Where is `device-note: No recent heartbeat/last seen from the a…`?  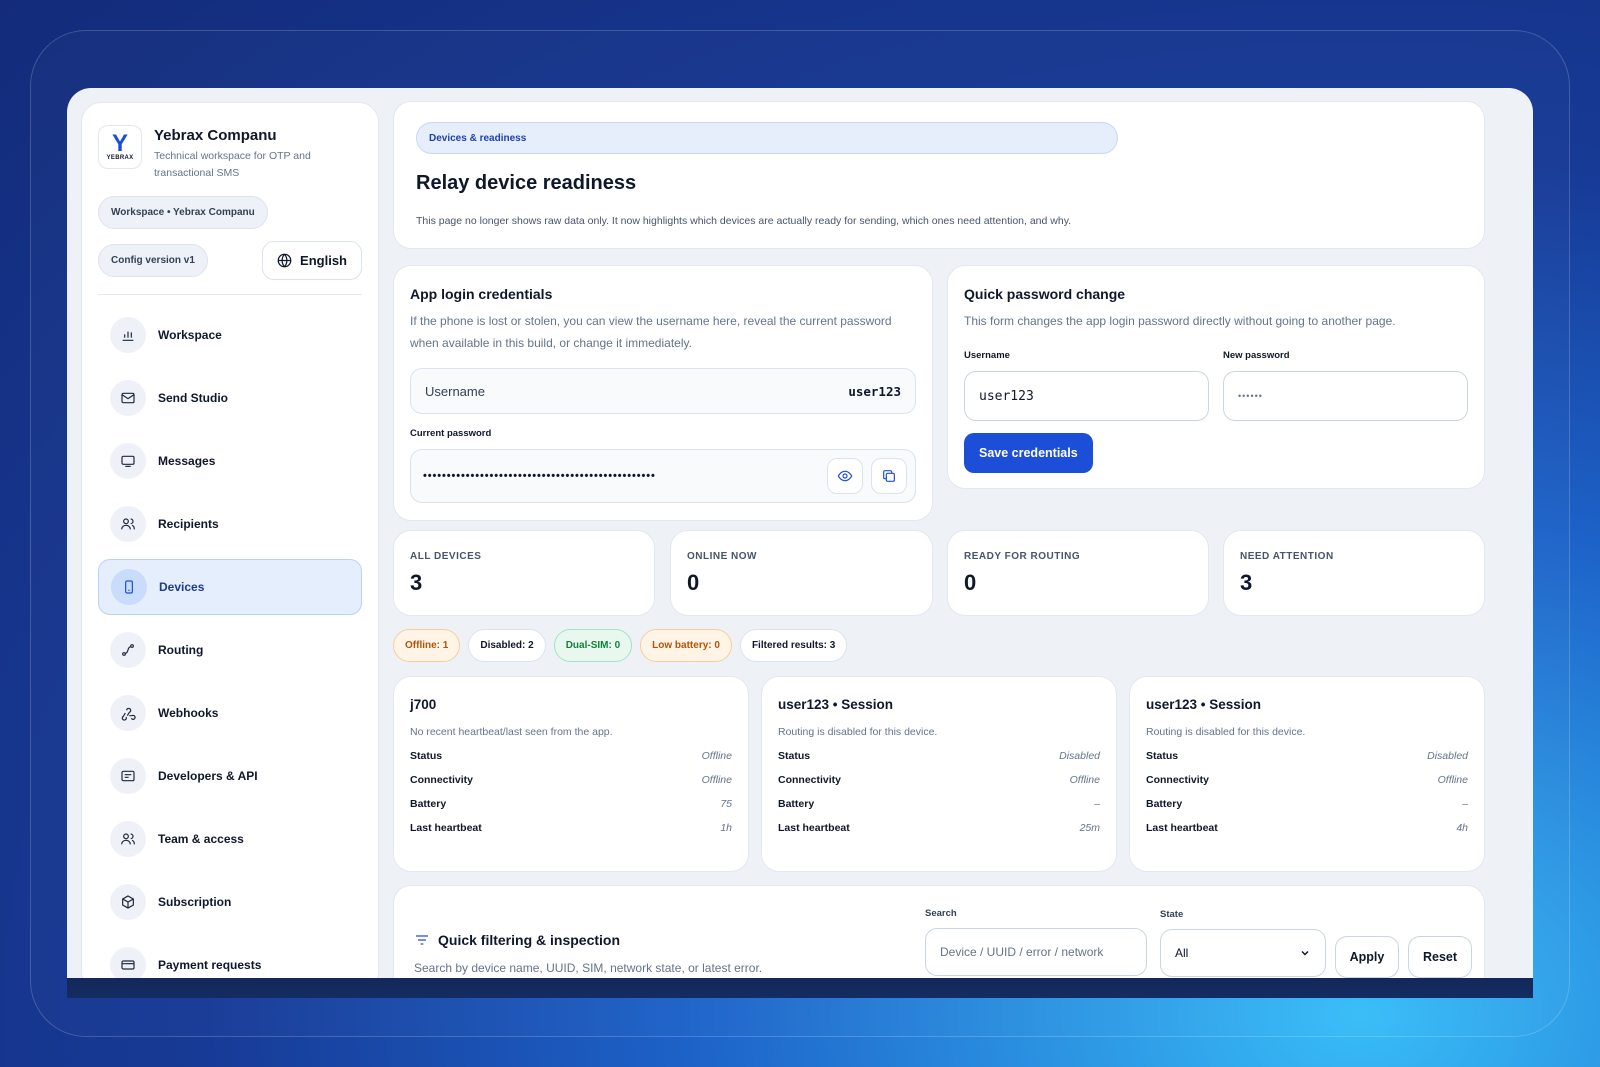 device-note: No recent heartbeat/last seen from the a… is located at coordinates (511, 732).